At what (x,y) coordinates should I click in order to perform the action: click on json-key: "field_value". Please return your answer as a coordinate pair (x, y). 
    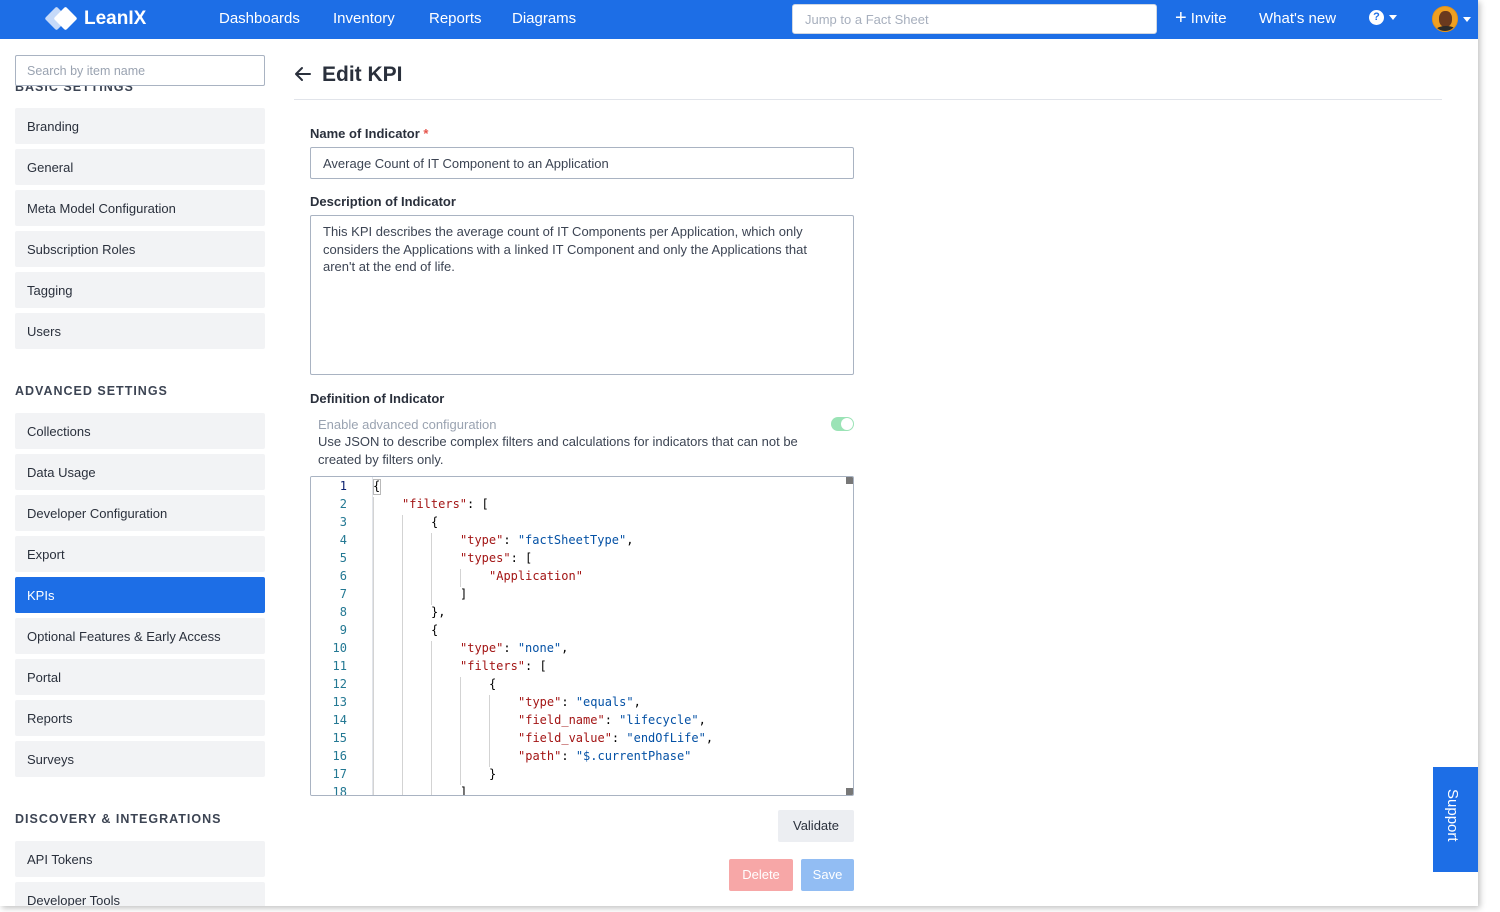
    Looking at the image, I should click on (565, 738).